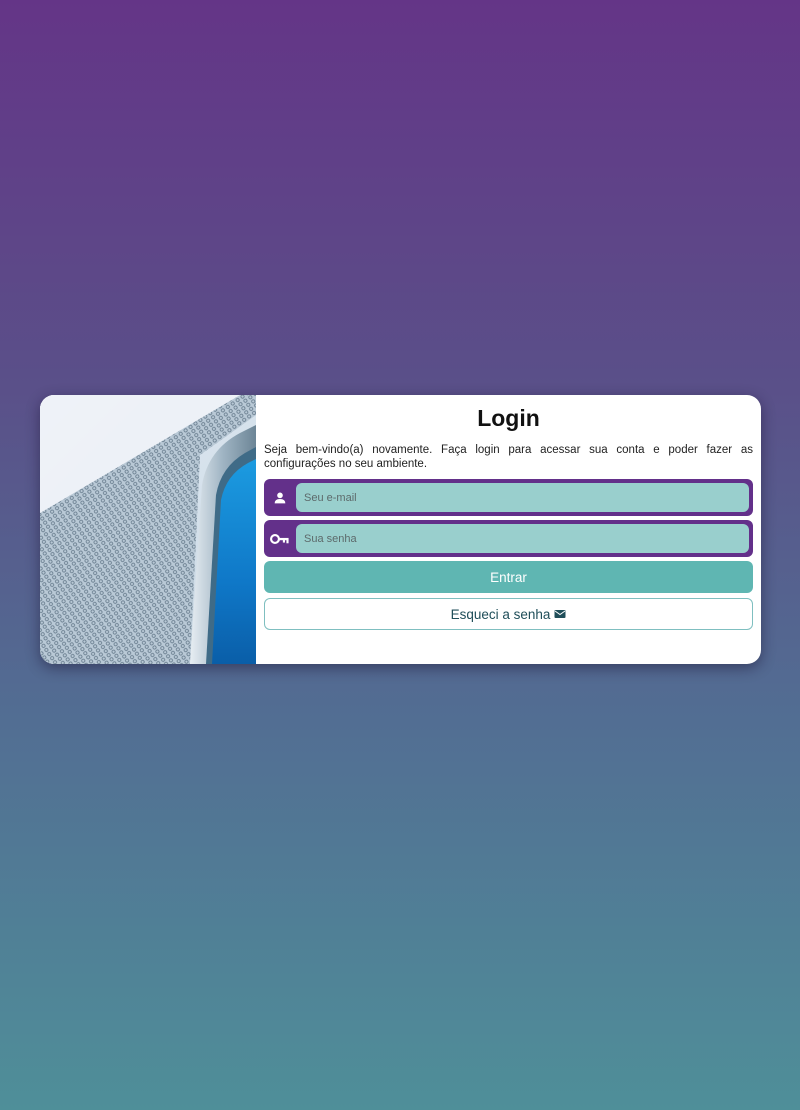  What do you see at coordinates (280, 539) in the screenshot?
I see `key-icon` at bounding box center [280, 539].